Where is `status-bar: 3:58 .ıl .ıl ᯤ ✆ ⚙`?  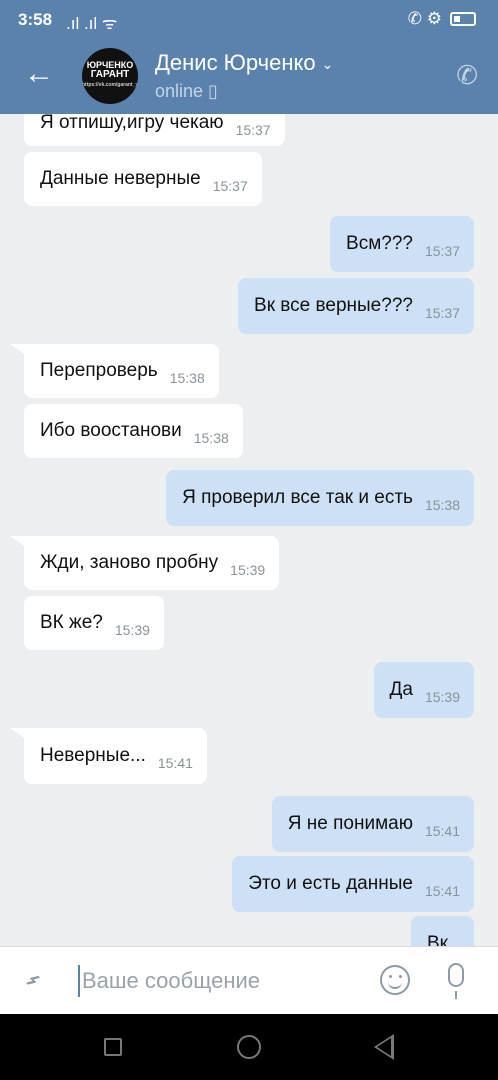
status-bar: 3:58 .ıl .ıl ᯤ ✆ ⚙ is located at coordinates (249, 19).